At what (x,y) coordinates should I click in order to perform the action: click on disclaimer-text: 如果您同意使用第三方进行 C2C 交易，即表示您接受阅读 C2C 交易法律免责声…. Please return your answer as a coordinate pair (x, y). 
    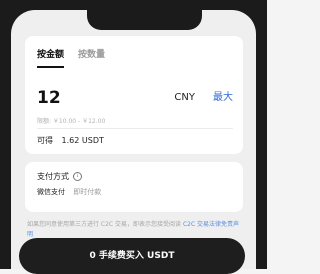
    Looking at the image, I should click on (134, 230).